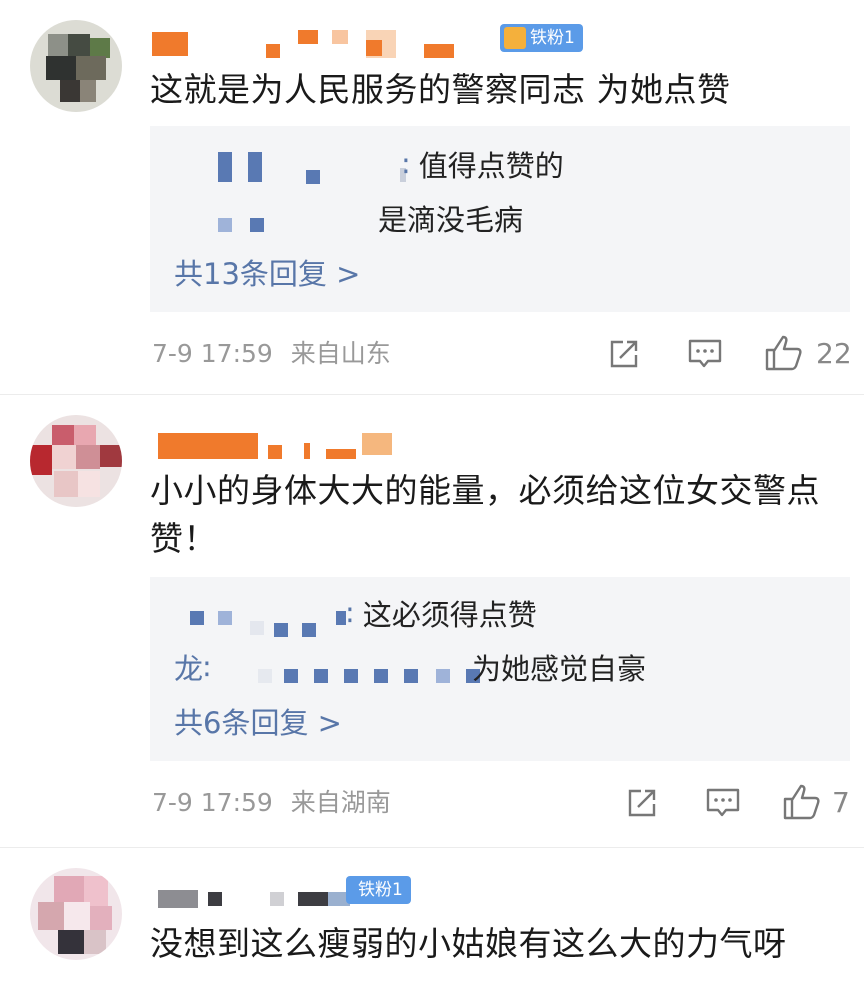  I want to click on reply-item: ∶ 这必须得点赞, so click(502, 616).